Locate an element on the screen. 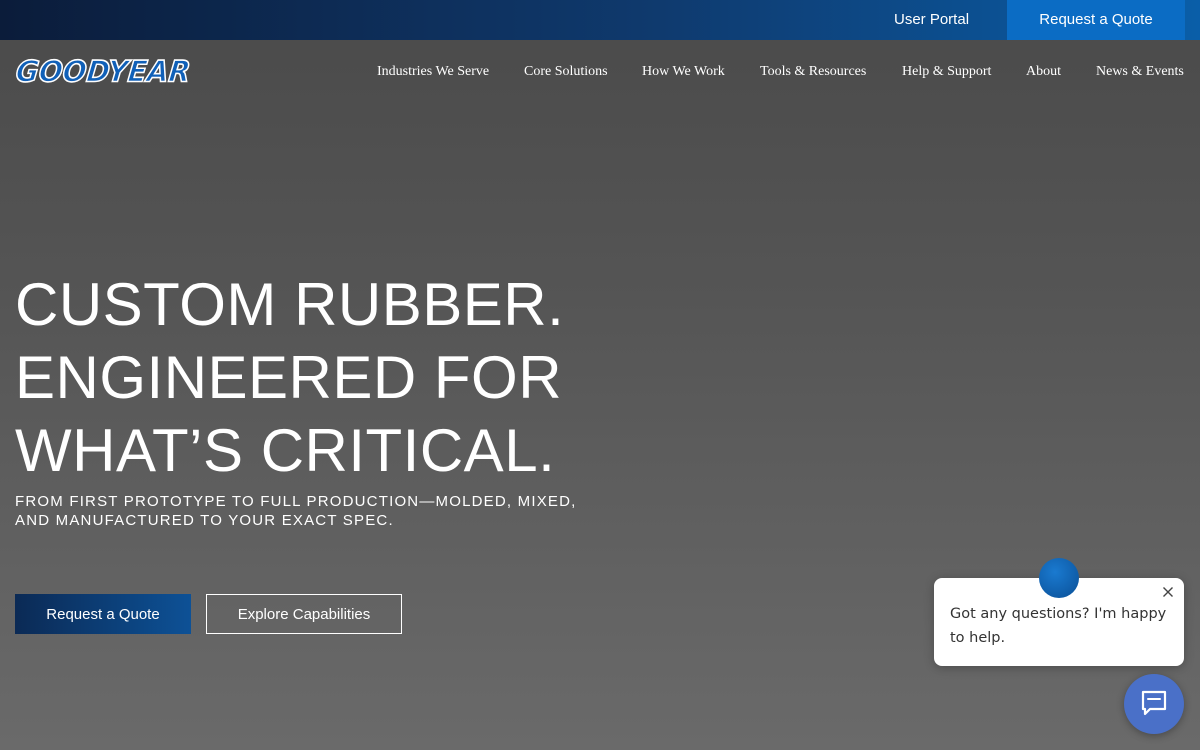 The height and width of the screenshot is (750, 1200). chat-launcher-button is located at coordinates (1154, 704).